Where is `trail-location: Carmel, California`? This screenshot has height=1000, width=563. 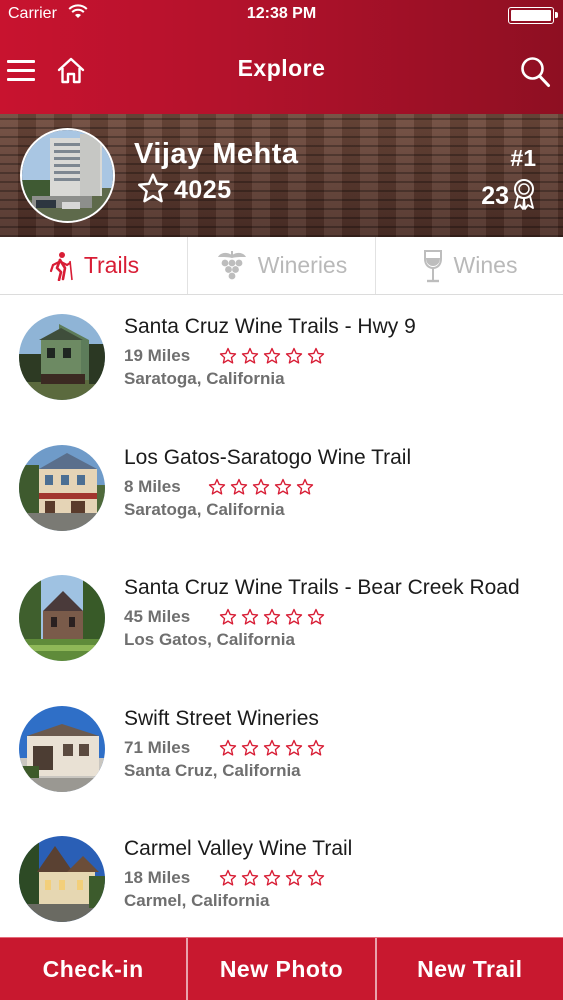 trail-location: Carmel, California is located at coordinates (197, 900).